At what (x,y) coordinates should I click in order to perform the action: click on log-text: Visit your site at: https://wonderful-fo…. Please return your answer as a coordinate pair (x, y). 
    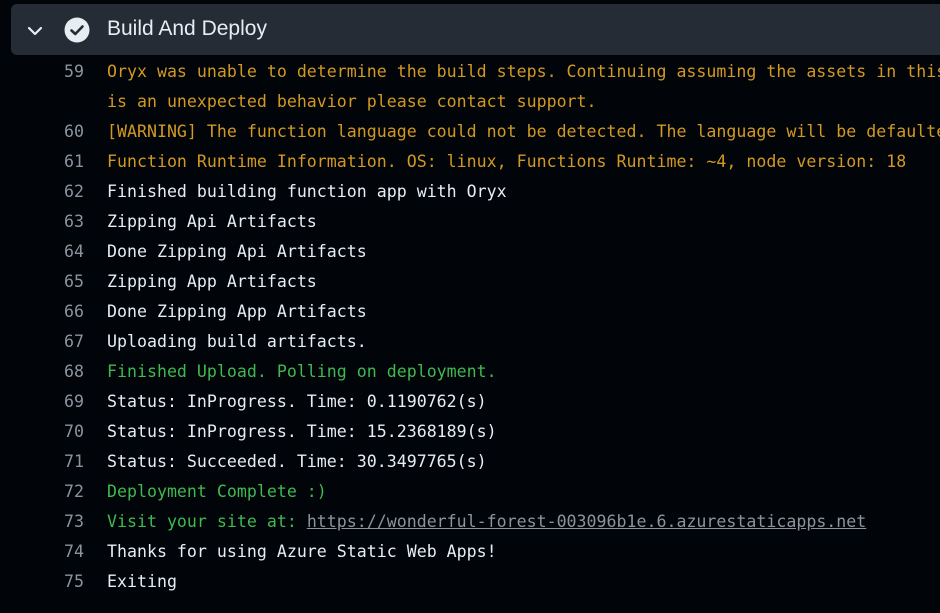
    Looking at the image, I should click on (523, 522).